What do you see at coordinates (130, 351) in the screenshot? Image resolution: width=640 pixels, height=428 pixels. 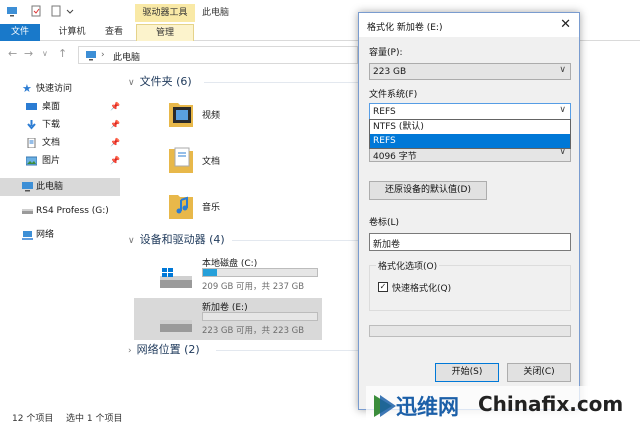 I see `chevron-right-icon: ›` at bounding box center [130, 351].